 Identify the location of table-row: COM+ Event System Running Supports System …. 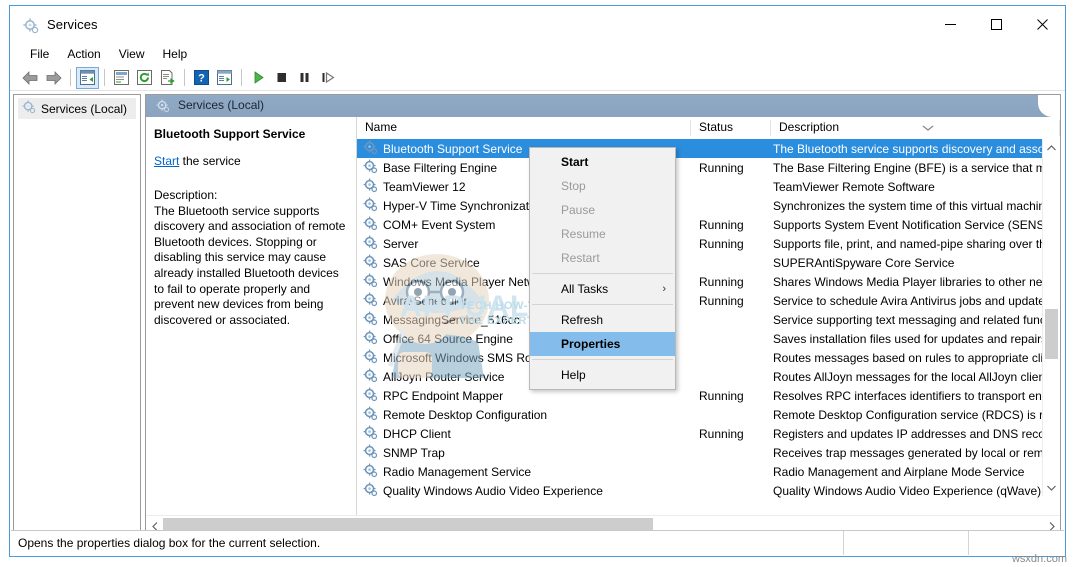
(708, 224).